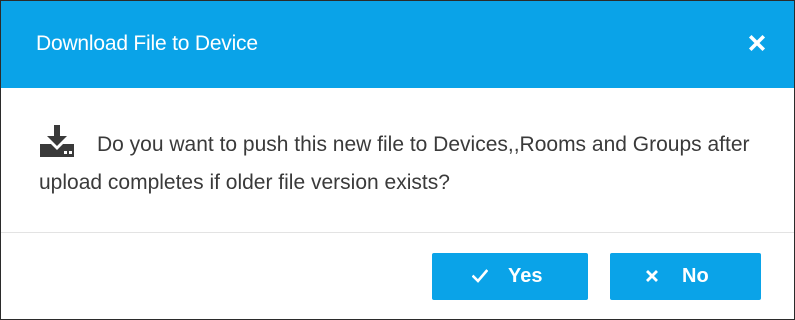  What do you see at coordinates (695, 276) in the screenshot?
I see `no-button-label: No` at bounding box center [695, 276].